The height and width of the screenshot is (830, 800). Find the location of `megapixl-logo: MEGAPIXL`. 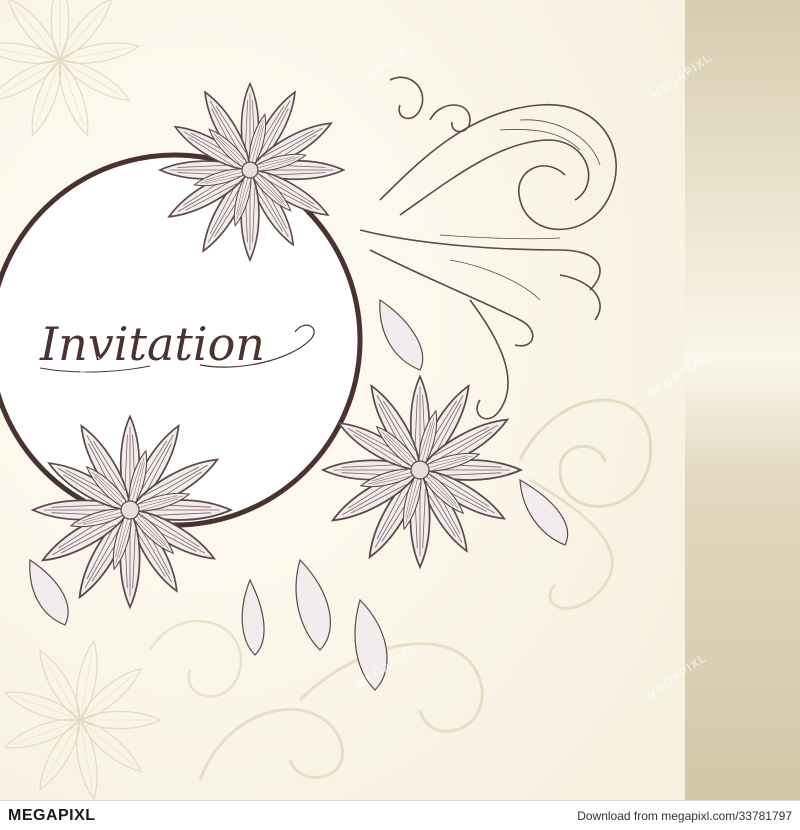

megapixl-logo: MEGAPIXL is located at coordinates (52, 815).